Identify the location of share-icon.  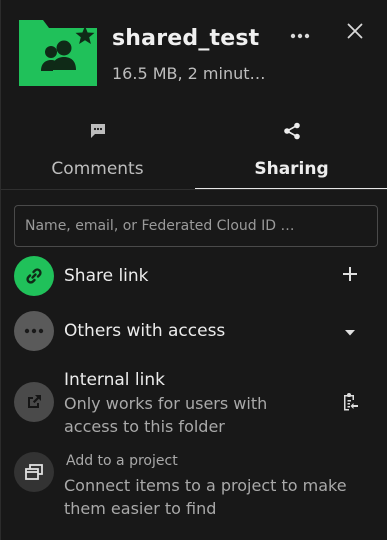
(291, 131).